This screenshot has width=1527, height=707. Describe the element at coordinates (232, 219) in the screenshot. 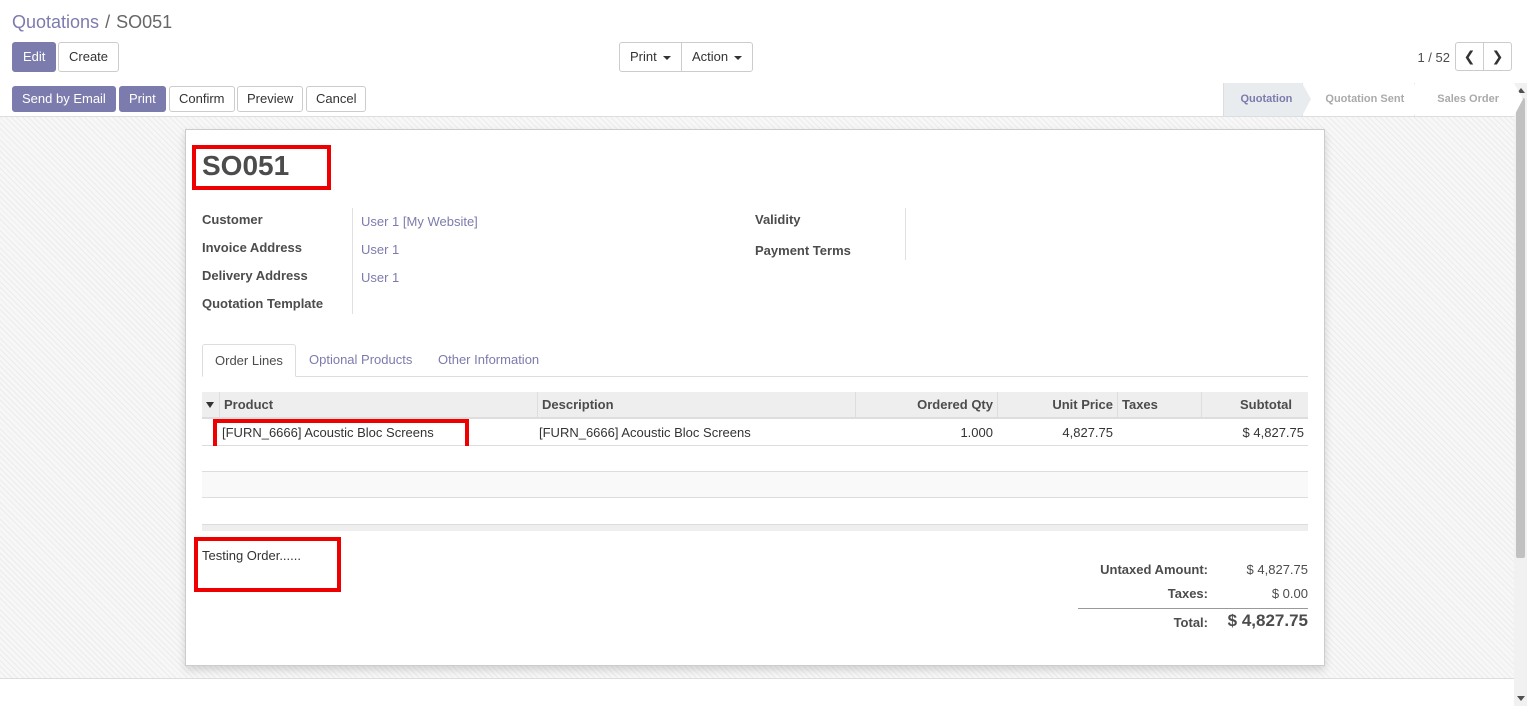

I see `customer-label: Customer` at that location.